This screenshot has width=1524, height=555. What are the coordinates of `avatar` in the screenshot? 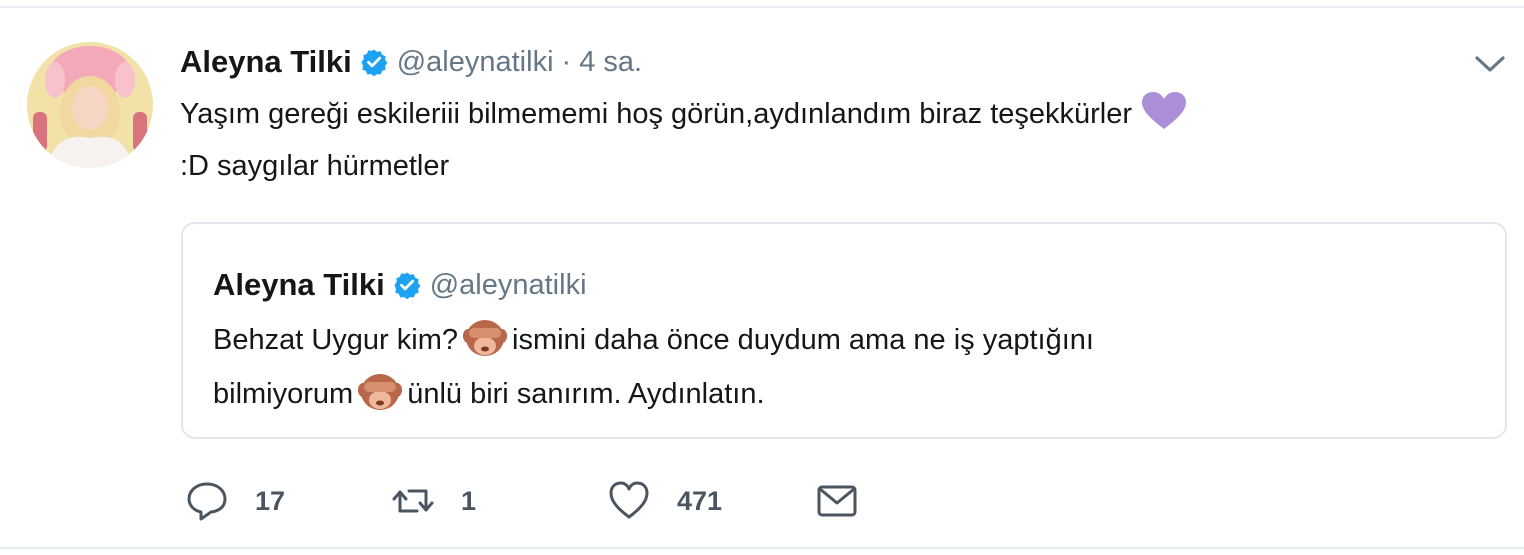 It's located at (90, 105).